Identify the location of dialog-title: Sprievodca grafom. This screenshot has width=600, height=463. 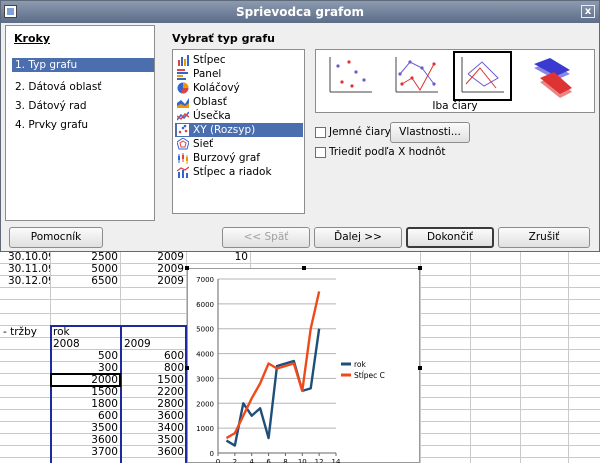
(300, 12).